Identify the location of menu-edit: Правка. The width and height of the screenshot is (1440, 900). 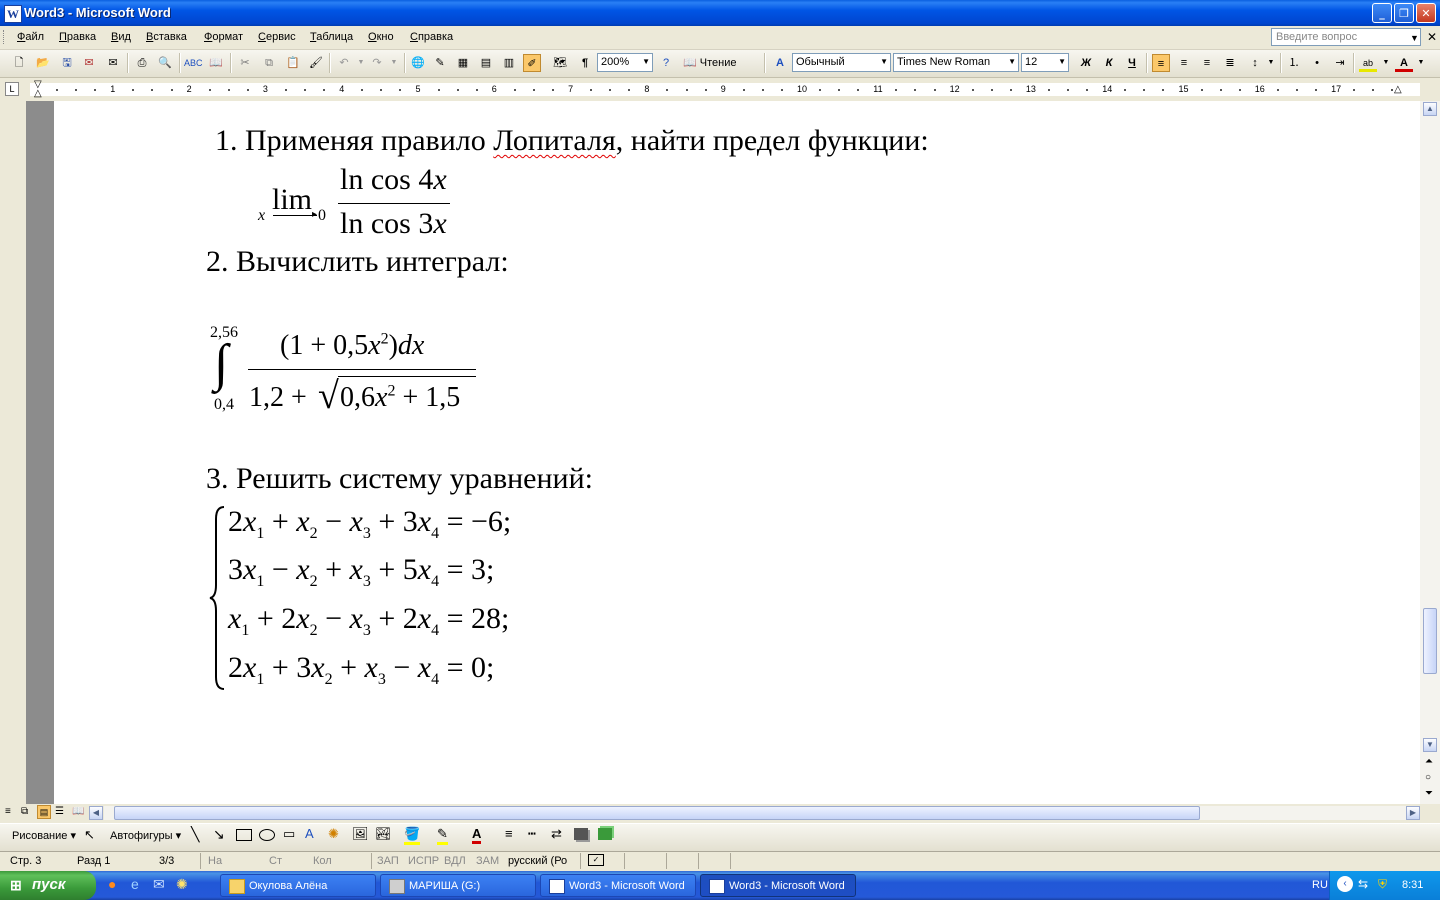
(77, 37).